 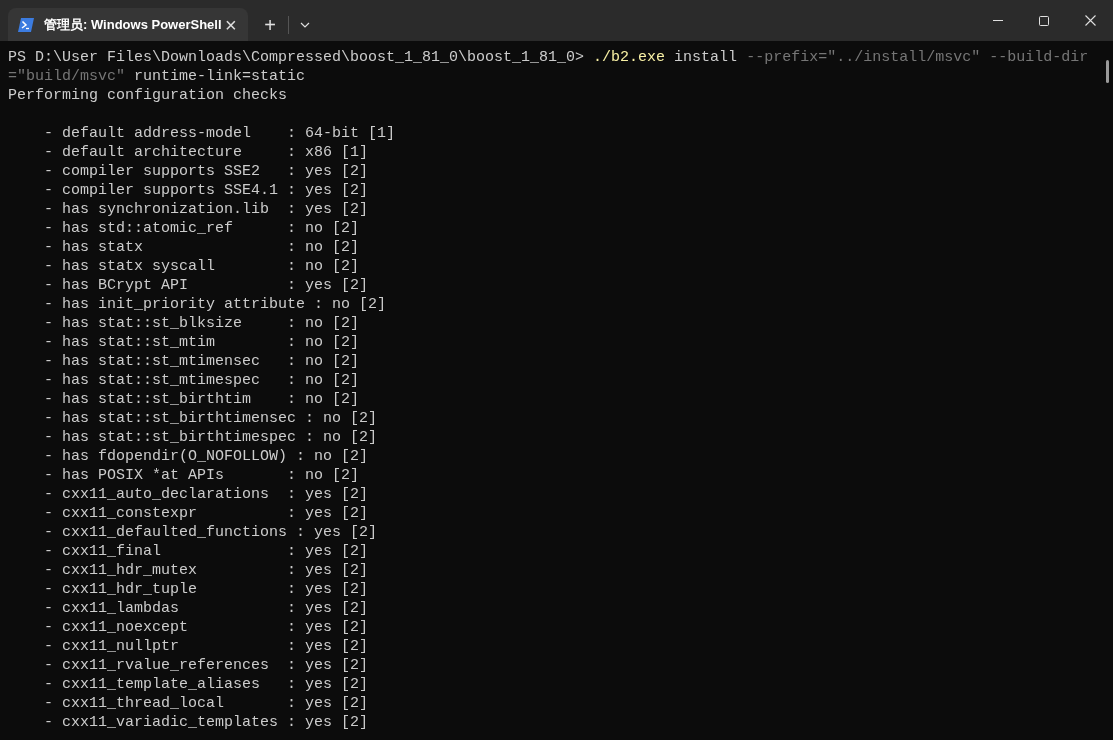 What do you see at coordinates (206, 703) in the screenshot?
I see `output-text: - cxx11_thread_local : yes [2]` at bounding box center [206, 703].